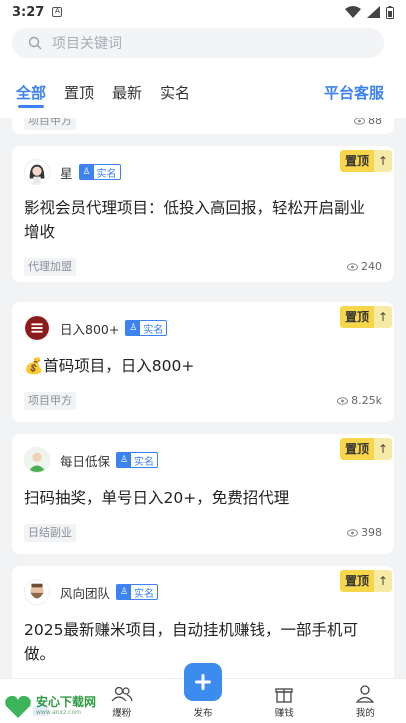  Describe the element at coordinates (122, 694) in the screenshot. I see `users-icon` at that location.